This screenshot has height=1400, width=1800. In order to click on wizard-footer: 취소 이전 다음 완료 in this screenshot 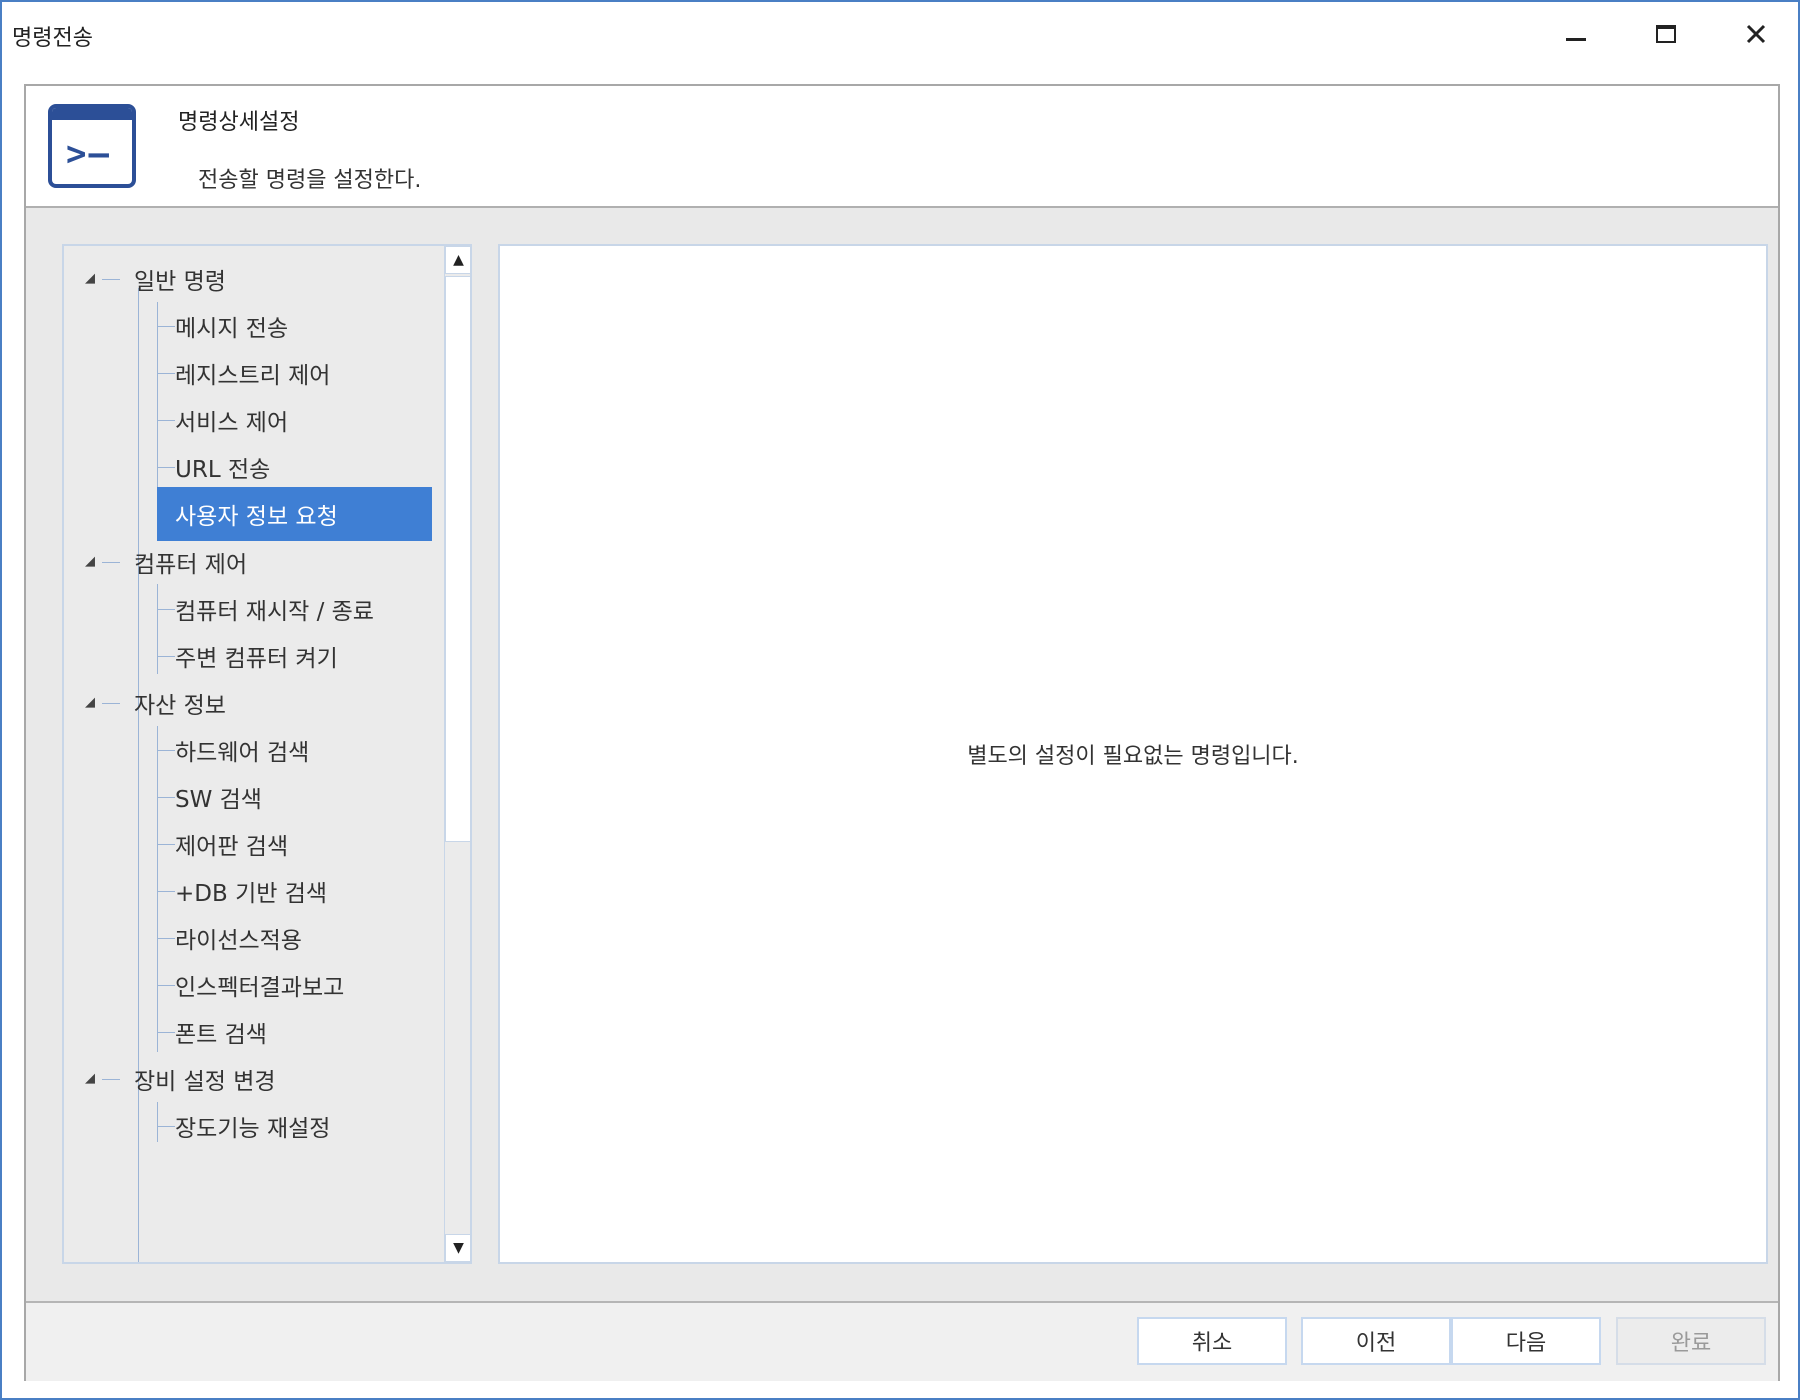, I will do `click(902, 1341)`.